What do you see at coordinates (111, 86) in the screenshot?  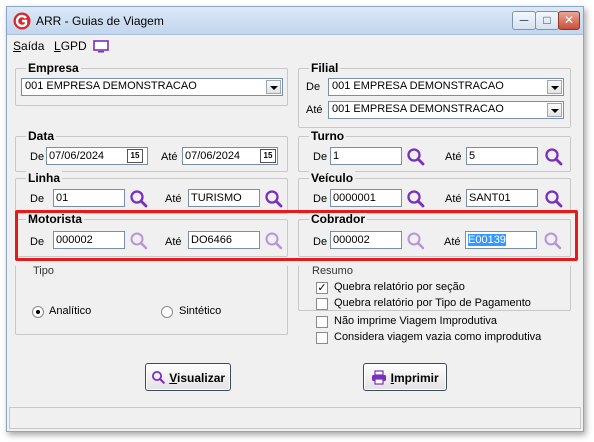 I see `empresa-value: 001 EMPRESA DEMONSTRACAO` at bounding box center [111, 86].